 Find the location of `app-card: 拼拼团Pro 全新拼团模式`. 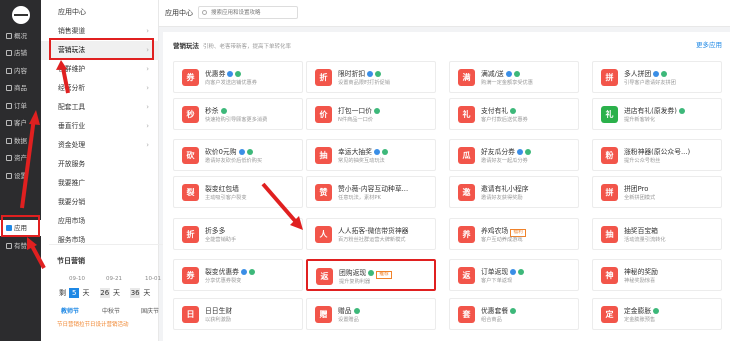

app-card: 拼拼团Pro 全新拼团模式 is located at coordinates (657, 192).